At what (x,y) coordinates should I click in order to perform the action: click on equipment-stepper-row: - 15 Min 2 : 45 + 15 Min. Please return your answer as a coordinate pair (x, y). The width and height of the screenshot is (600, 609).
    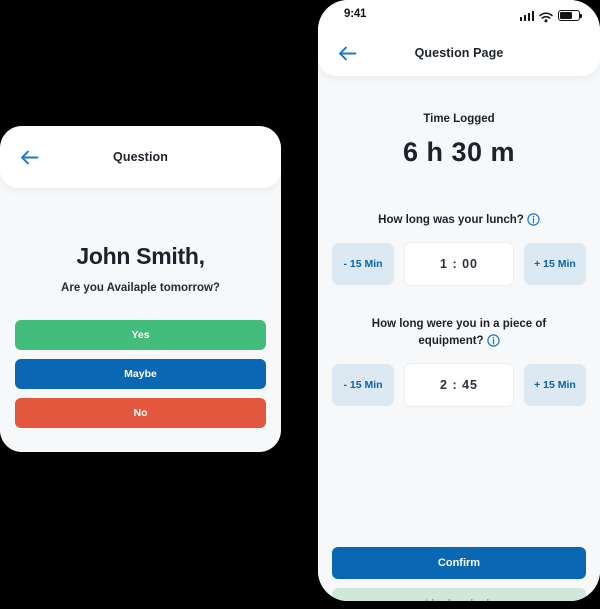
    Looking at the image, I should click on (459, 385).